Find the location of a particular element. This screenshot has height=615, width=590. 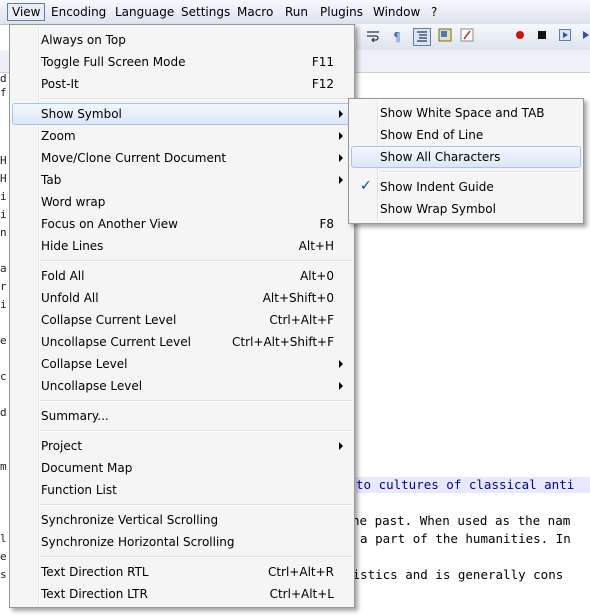

menu-item-zoom: Zoom is located at coordinates (182, 136).